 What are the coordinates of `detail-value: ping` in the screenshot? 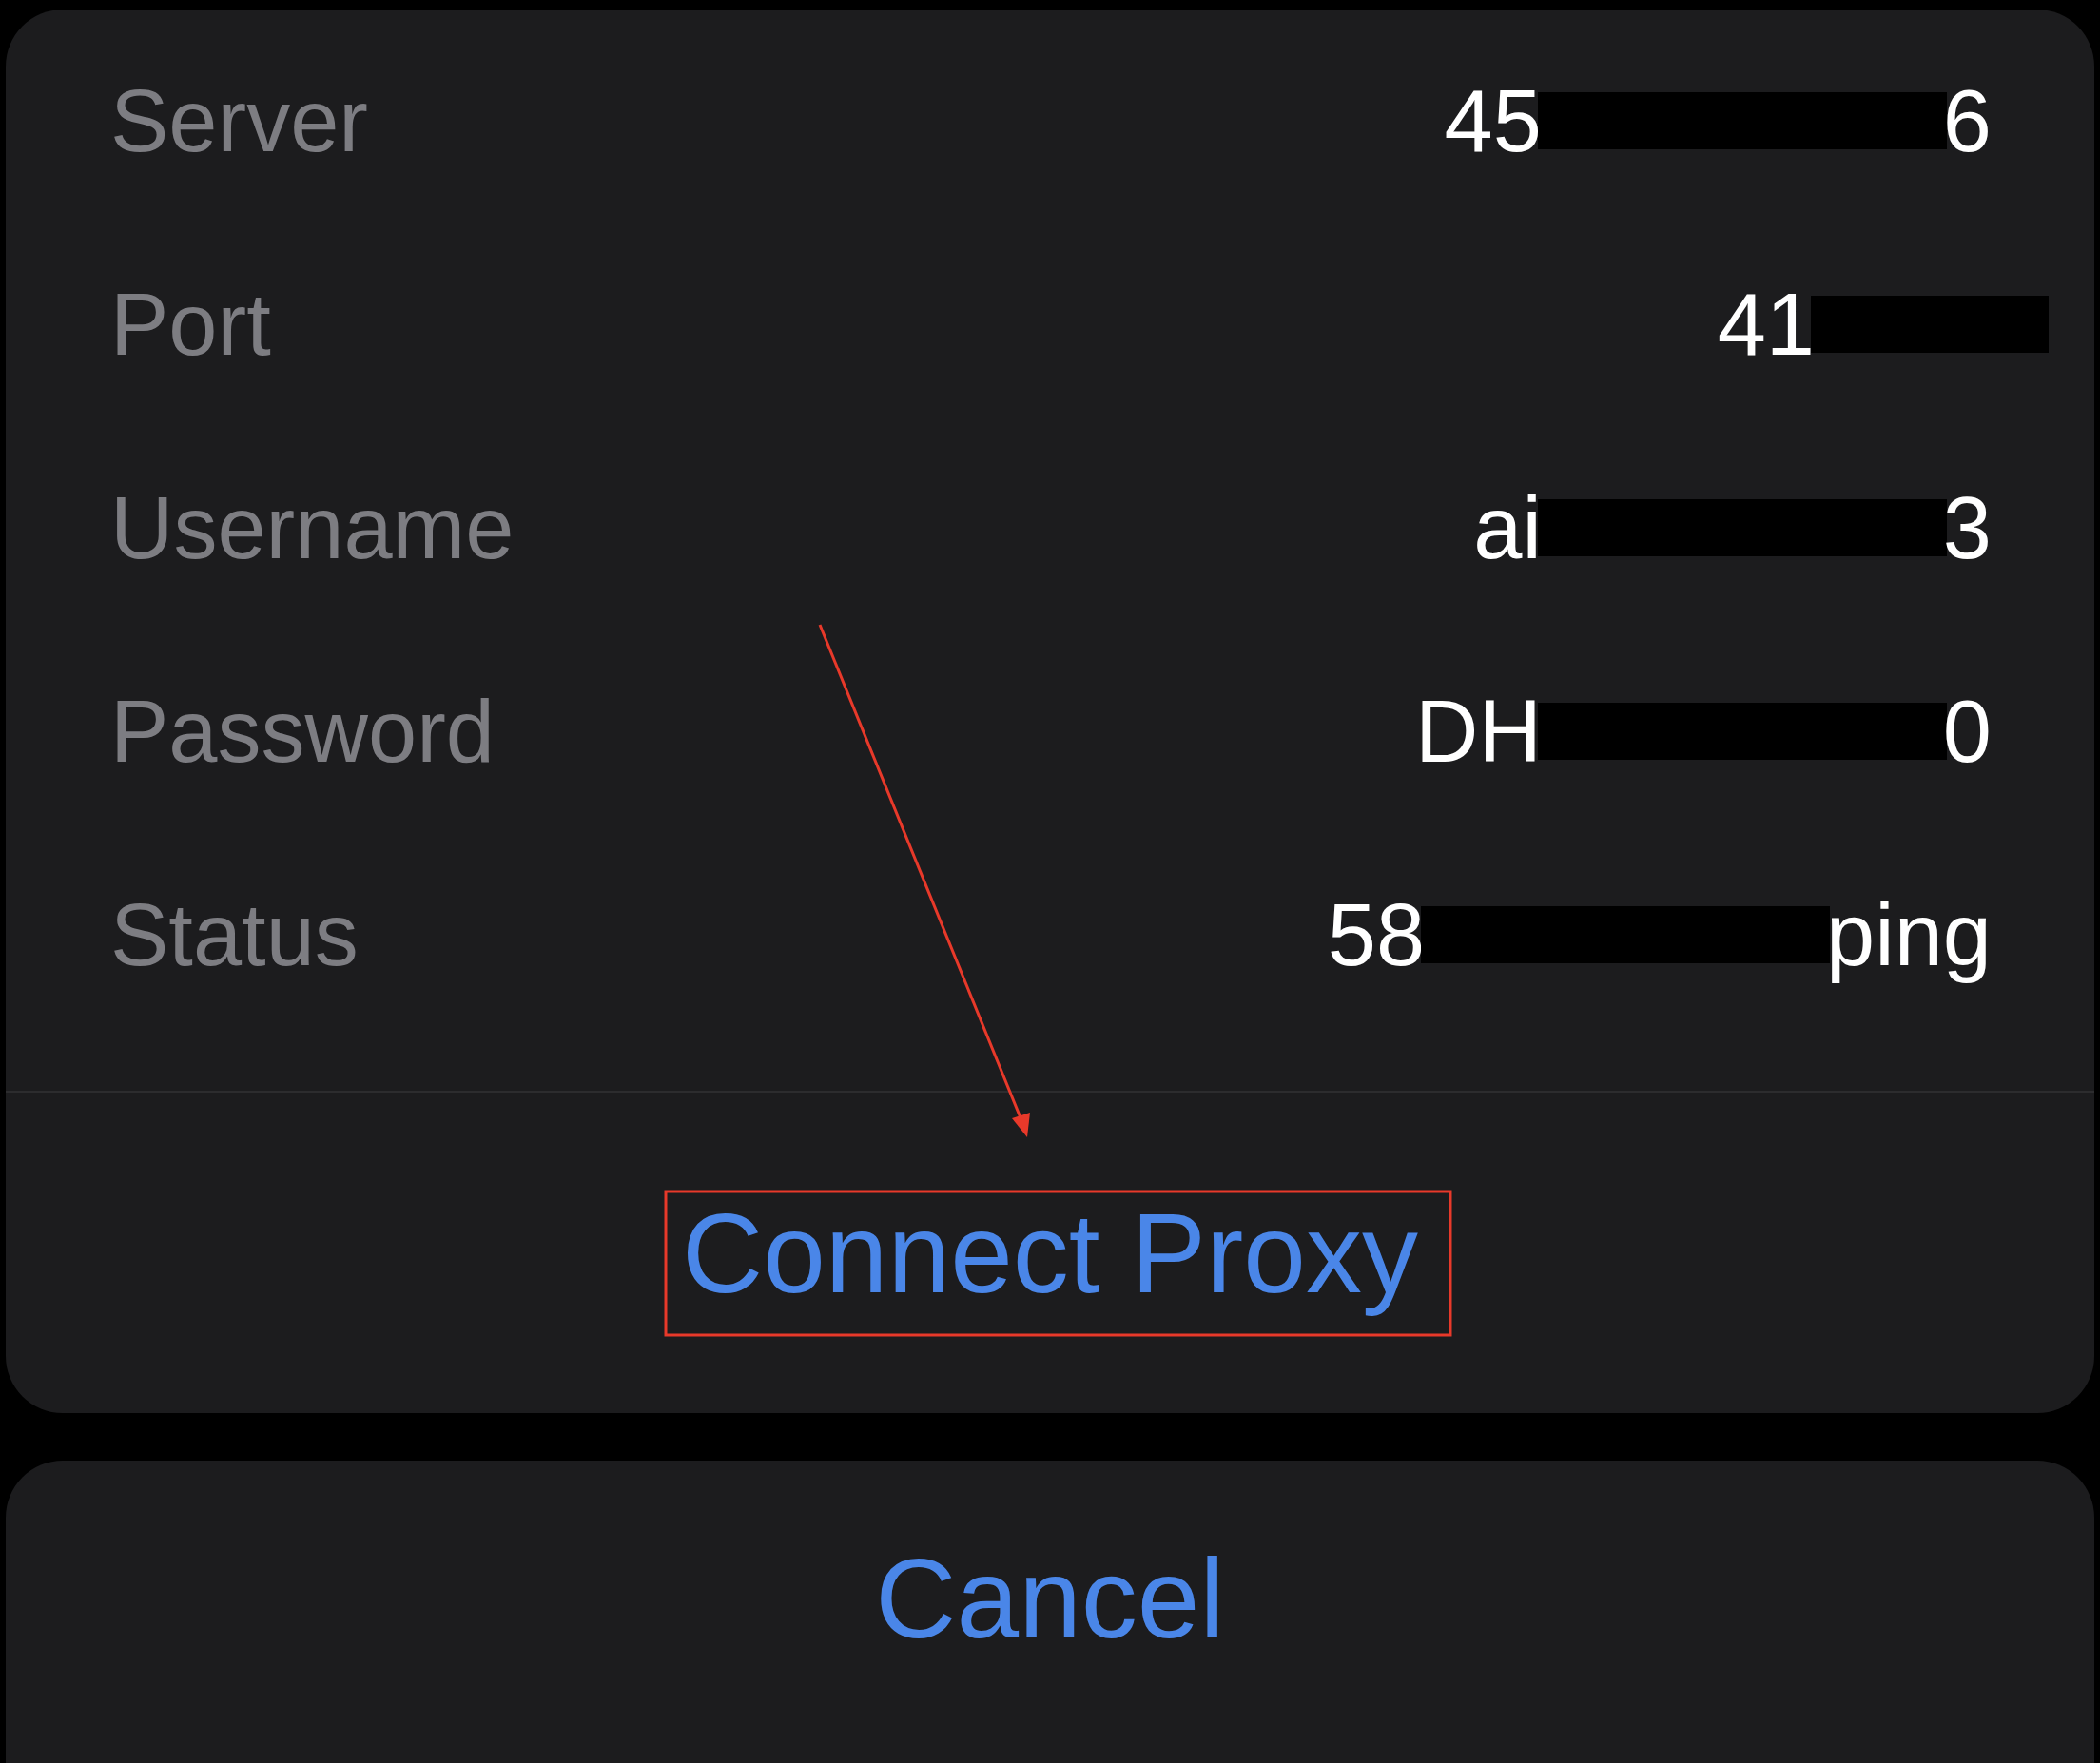 It's located at (1909, 934).